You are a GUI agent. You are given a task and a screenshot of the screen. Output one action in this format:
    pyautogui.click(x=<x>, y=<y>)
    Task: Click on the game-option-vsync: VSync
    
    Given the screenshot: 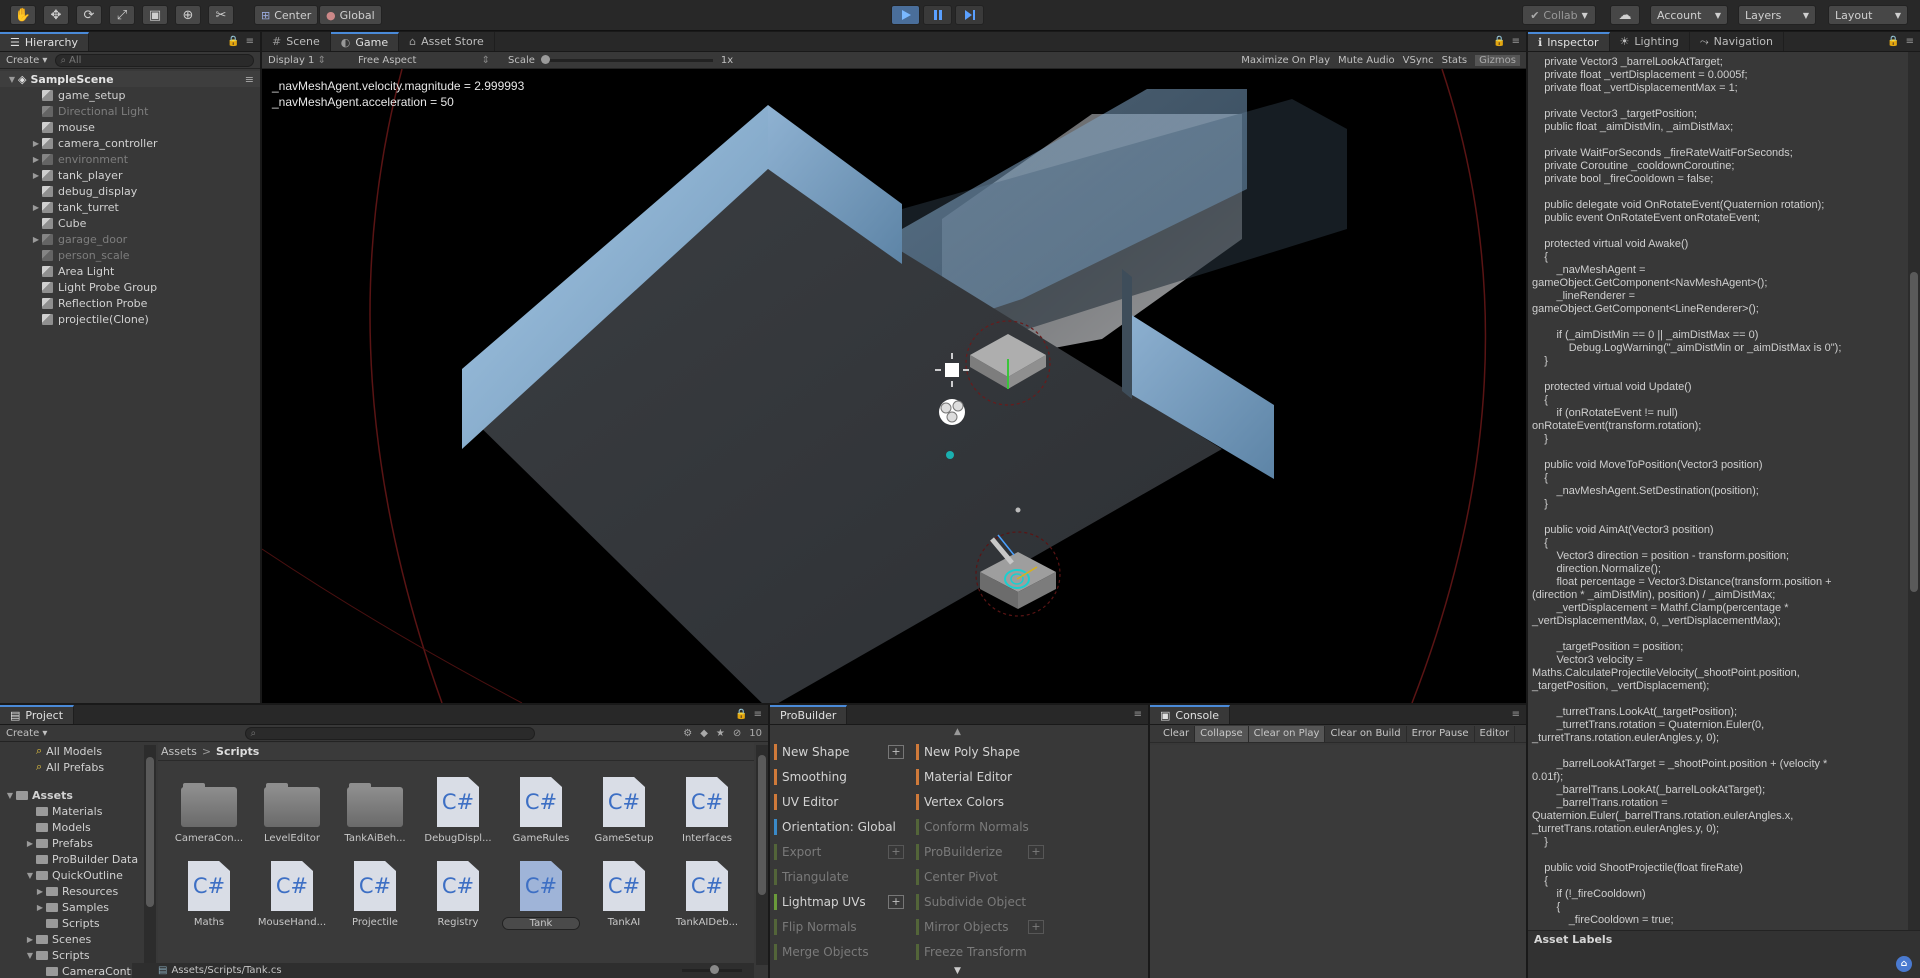 What is the action you would take?
    pyautogui.click(x=1418, y=60)
    